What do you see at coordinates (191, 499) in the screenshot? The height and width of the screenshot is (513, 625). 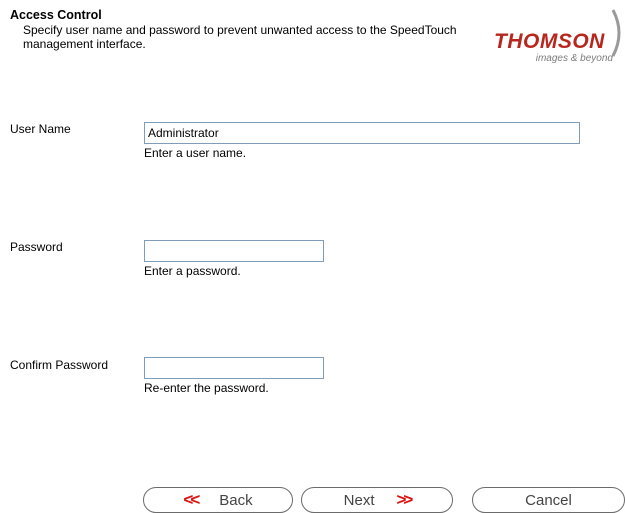 I see `back-arrow-icon: <<` at bounding box center [191, 499].